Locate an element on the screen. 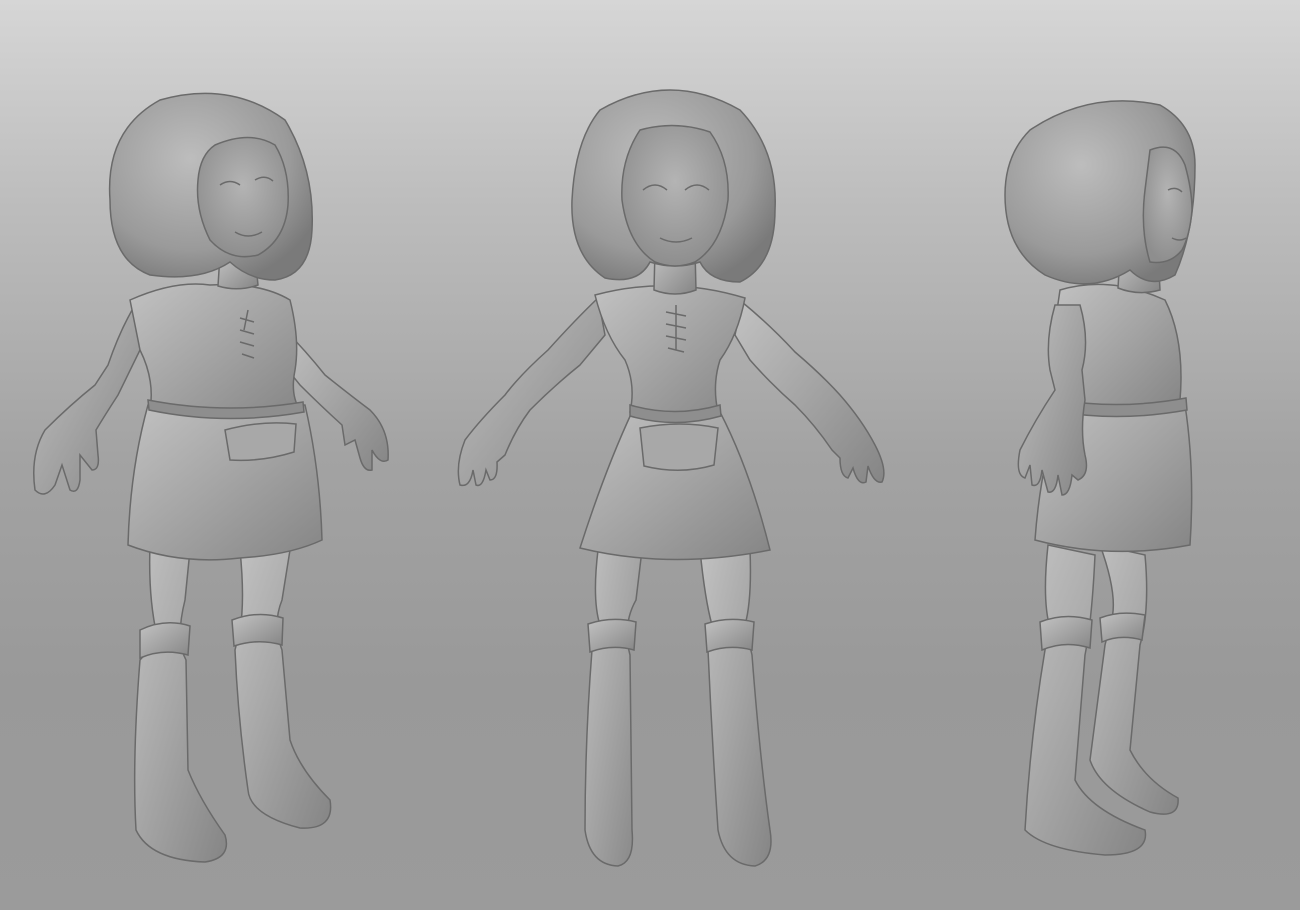 Image resolution: width=1300 pixels, height=910 pixels. side-figure is located at coordinates (1100, 478).